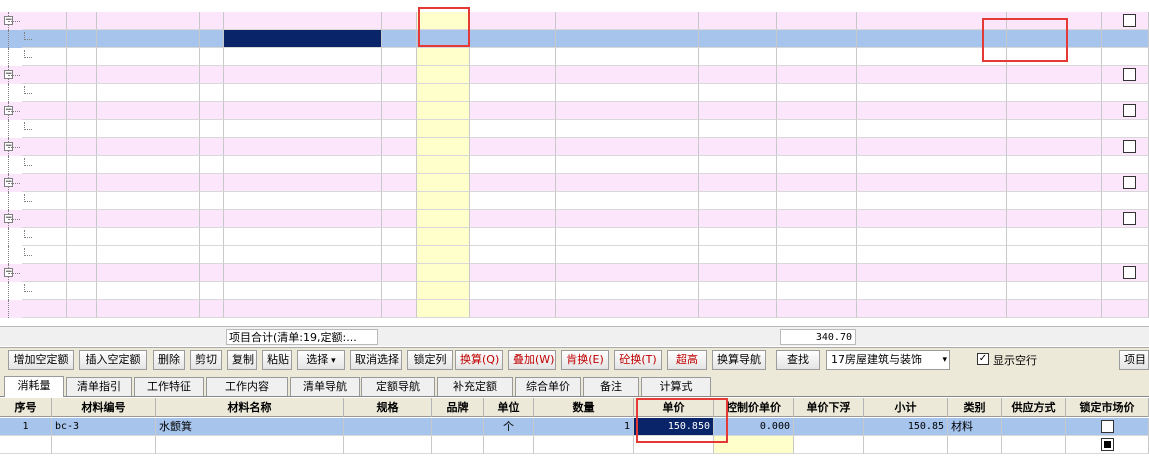 The image size is (1149, 467). What do you see at coordinates (509, 427) in the screenshot?
I see `material-unit: 个` at bounding box center [509, 427].